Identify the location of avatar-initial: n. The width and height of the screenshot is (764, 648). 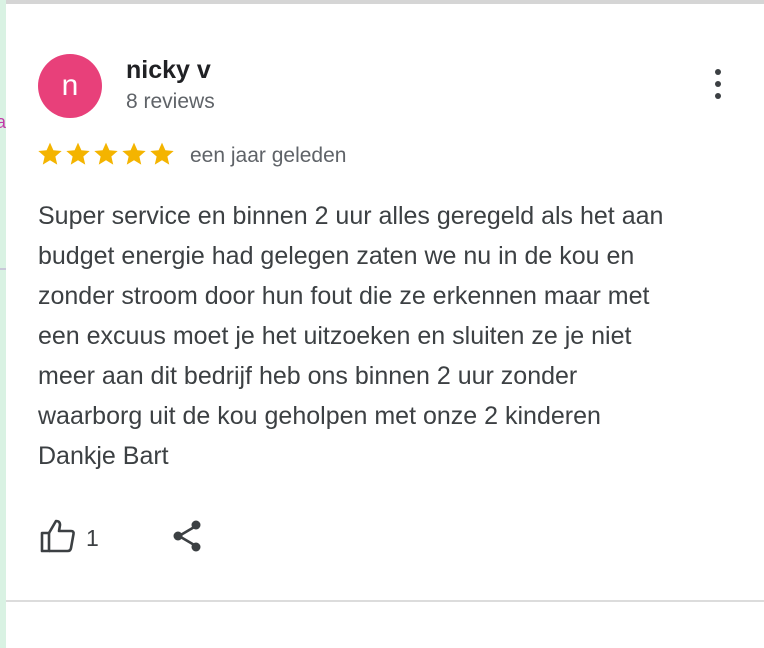
(70, 85).